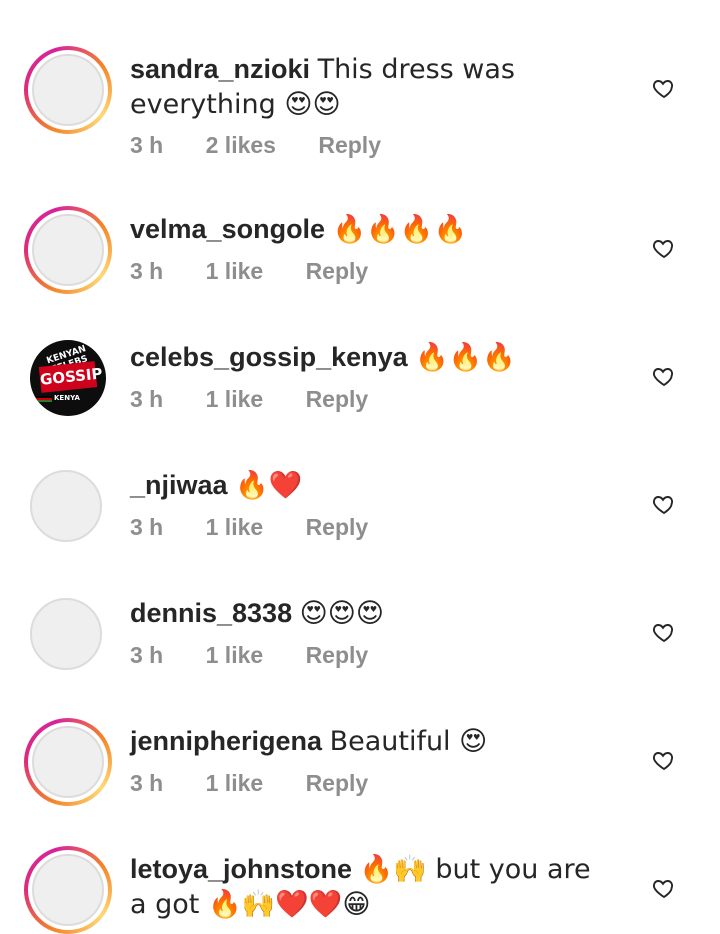  I want to click on avatar: KENYAN CELEBS GOSSIP KENYA, so click(68, 378).